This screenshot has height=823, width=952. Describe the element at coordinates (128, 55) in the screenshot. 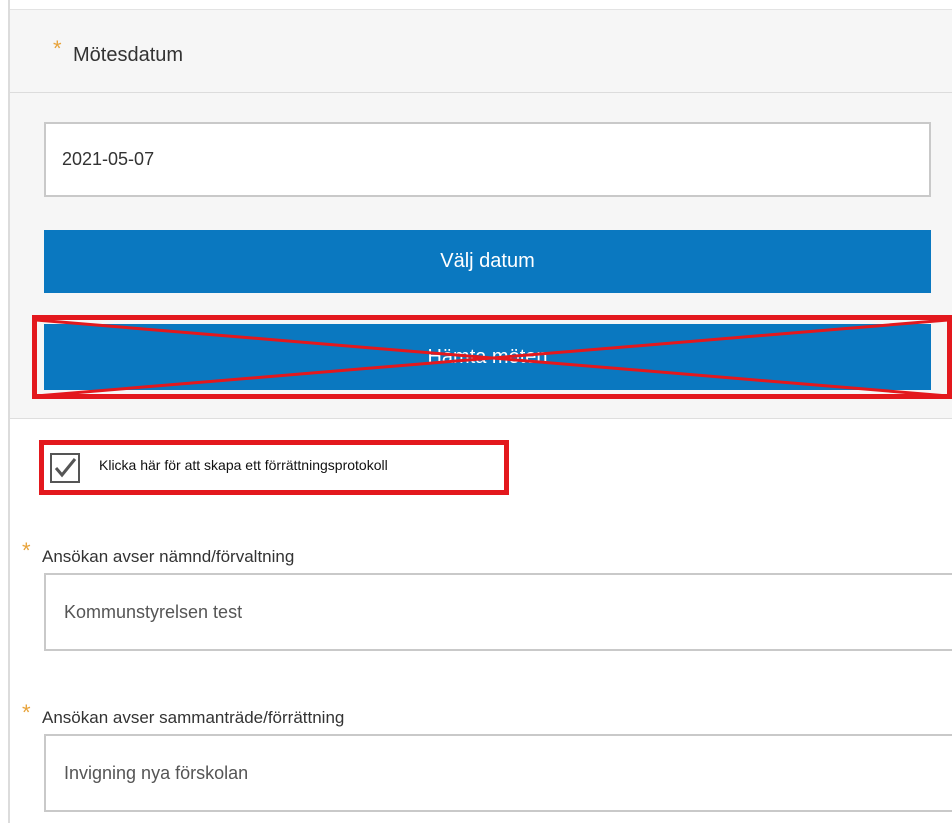

I see `meeting-date-label: Mötesdatum` at that location.